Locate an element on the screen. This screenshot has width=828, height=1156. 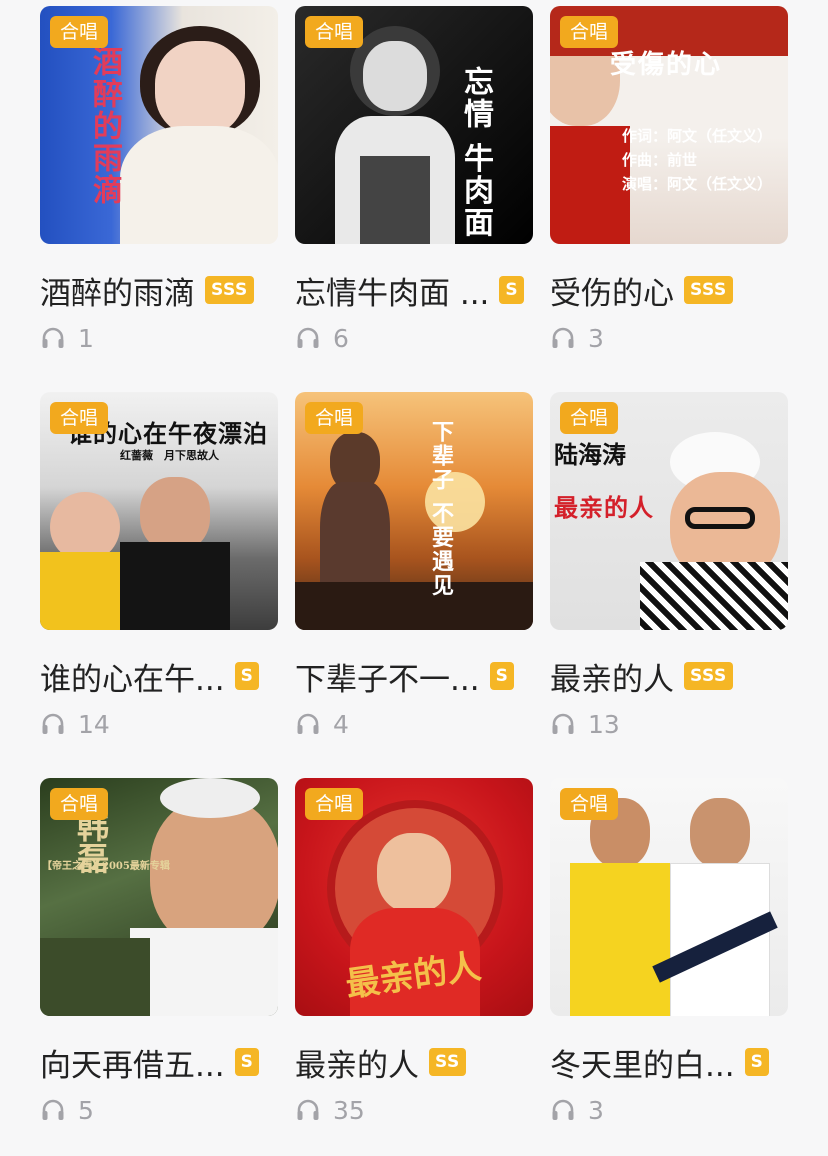
cover-title-text: 酒醉的雨滴 is located at coordinates (104, 126).